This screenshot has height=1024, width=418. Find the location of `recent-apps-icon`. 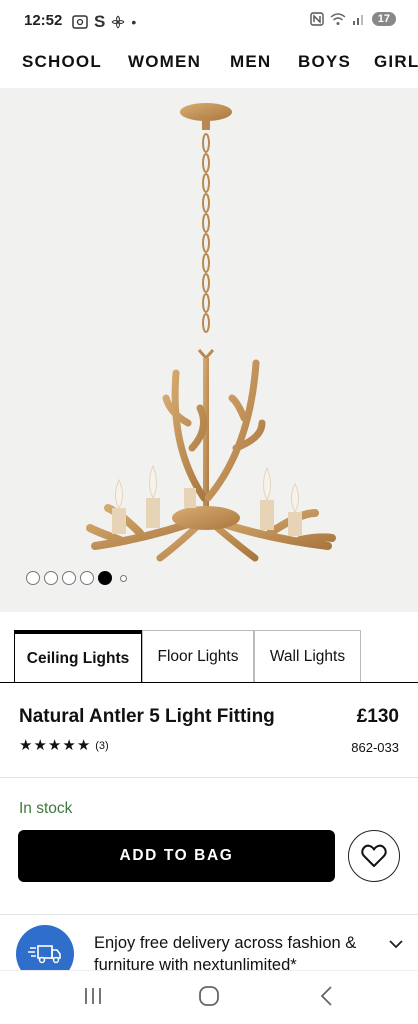

recent-apps-icon is located at coordinates (93, 996).